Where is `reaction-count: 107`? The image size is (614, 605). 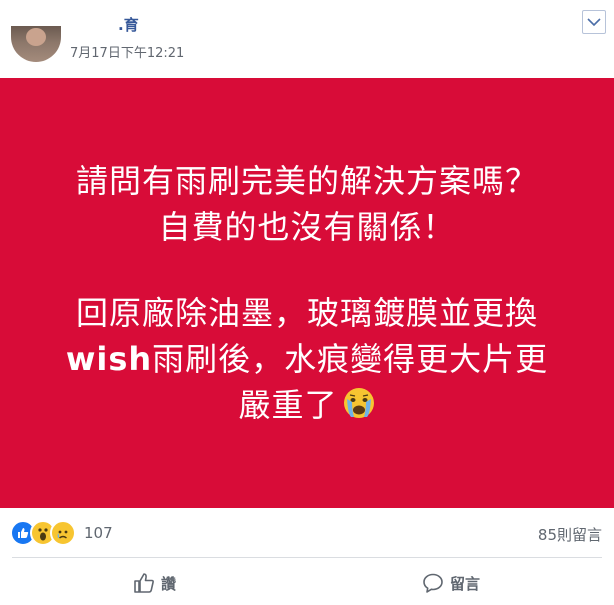
reaction-count: 107 is located at coordinates (98, 533).